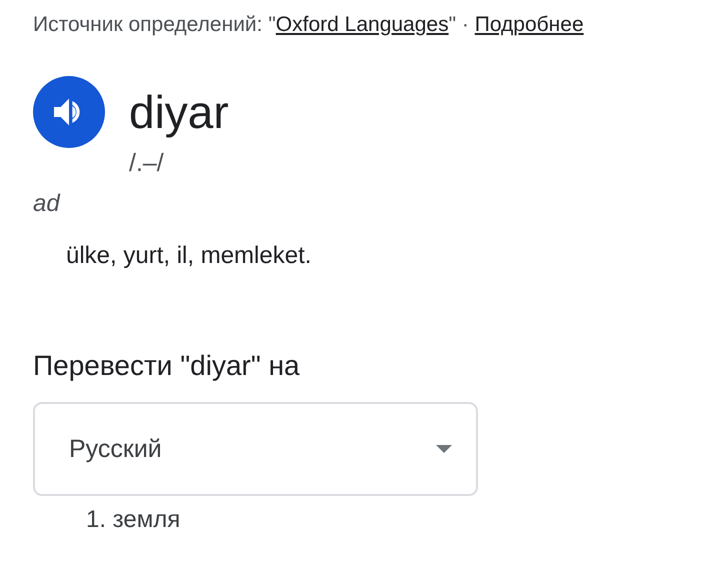 This screenshot has height=563, width=720. What do you see at coordinates (529, 25) in the screenshot?
I see `more-link: Подробнее` at bounding box center [529, 25].